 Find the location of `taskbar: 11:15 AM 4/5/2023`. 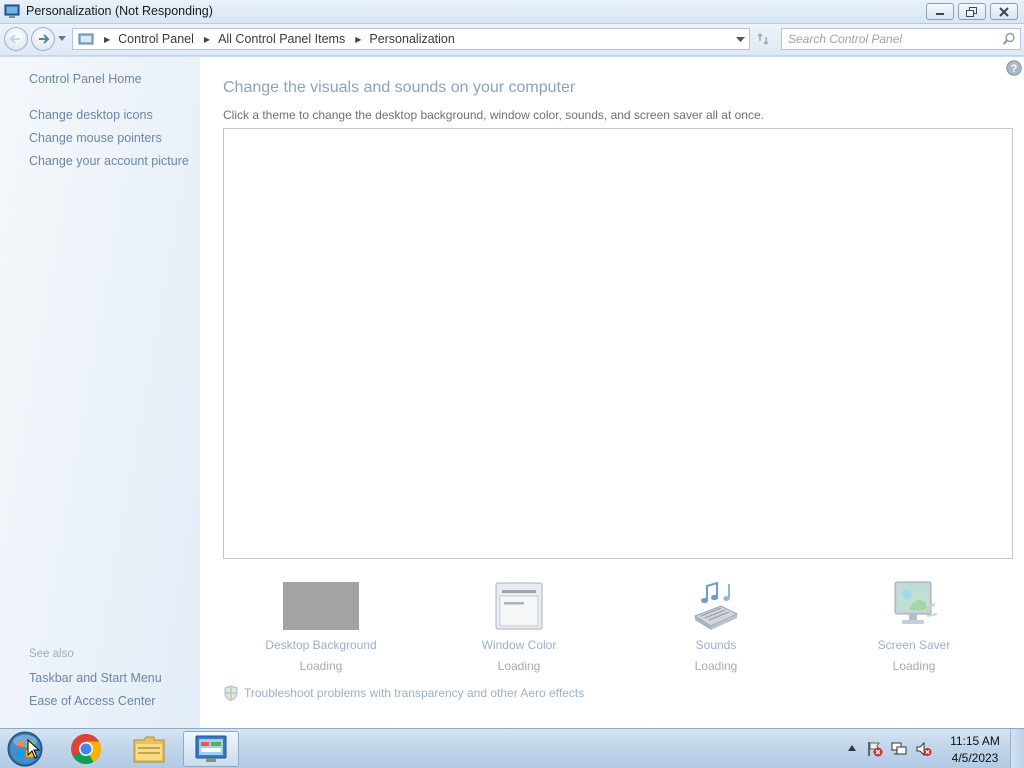

taskbar: 11:15 AM 4/5/2023 is located at coordinates (512, 748).